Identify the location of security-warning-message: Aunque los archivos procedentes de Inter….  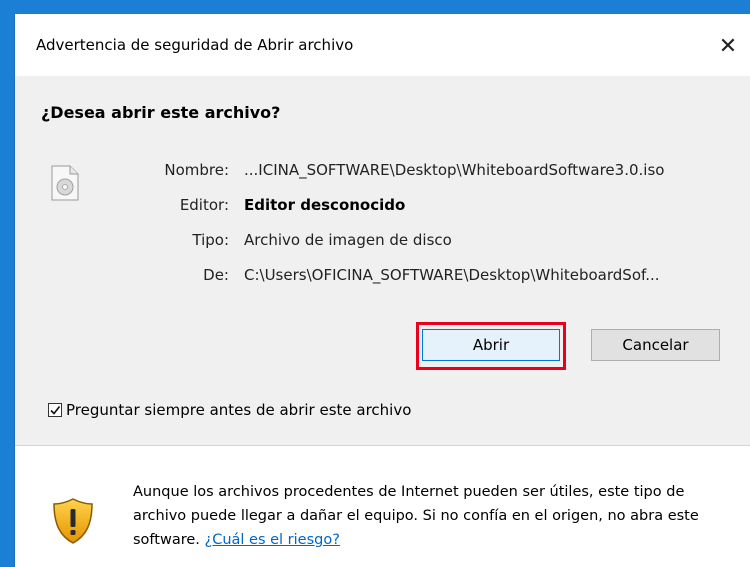
(433, 516).